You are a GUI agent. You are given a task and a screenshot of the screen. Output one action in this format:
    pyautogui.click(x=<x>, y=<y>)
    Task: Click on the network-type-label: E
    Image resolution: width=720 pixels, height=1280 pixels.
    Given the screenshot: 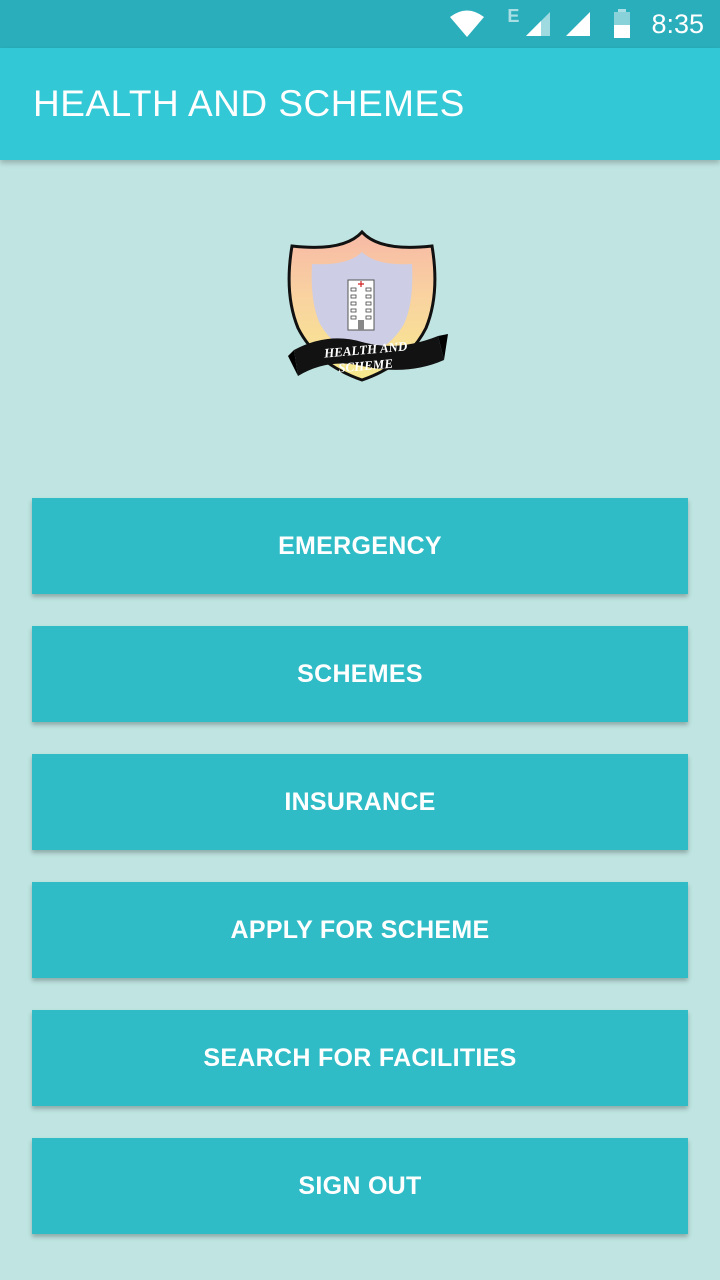 What is the action you would take?
    pyautogui.click(x=513, y=16)
    